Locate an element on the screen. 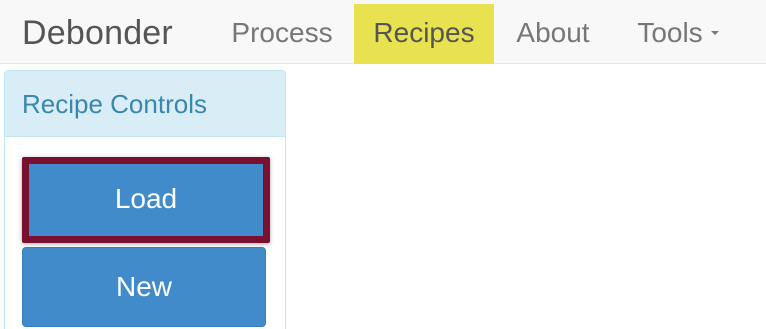 Image resolution: width=766 pixels, height=329 pixels. panel-title: Recipe Controls is located at coordinates (114, 104).